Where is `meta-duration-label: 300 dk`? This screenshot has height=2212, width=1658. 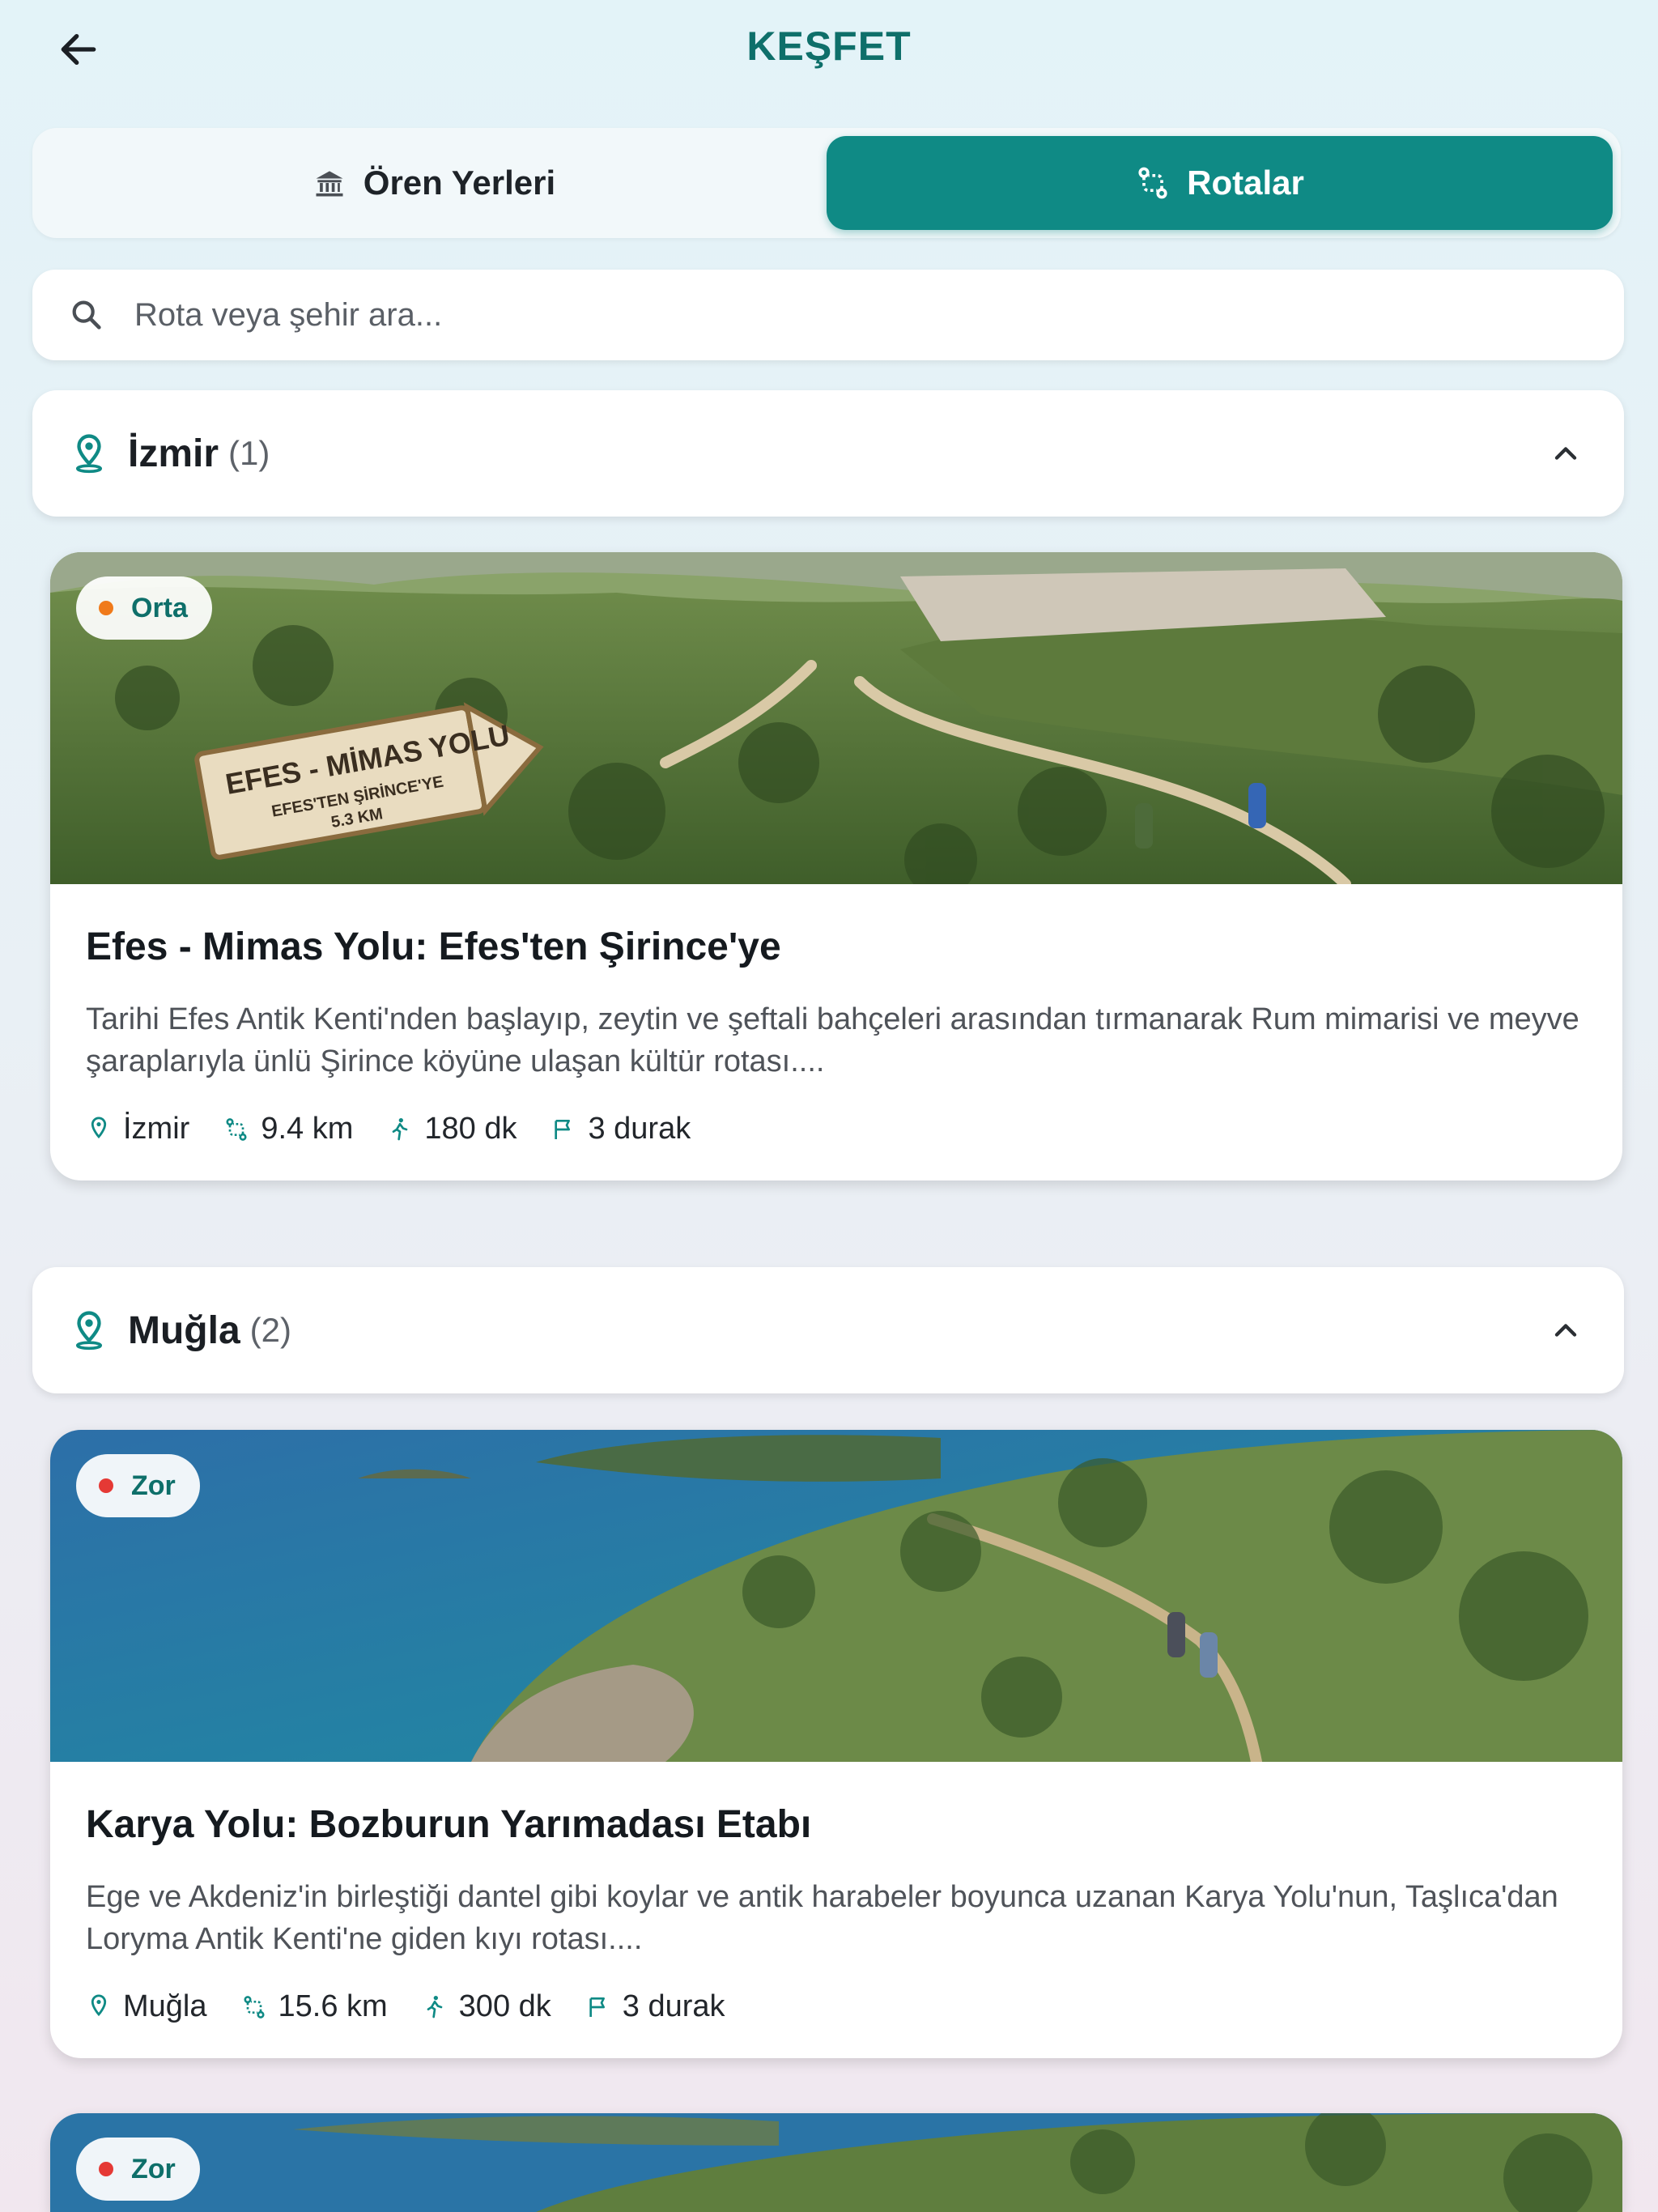 meta-duration-label: 300 dk is located at coordinates (504, 2006).